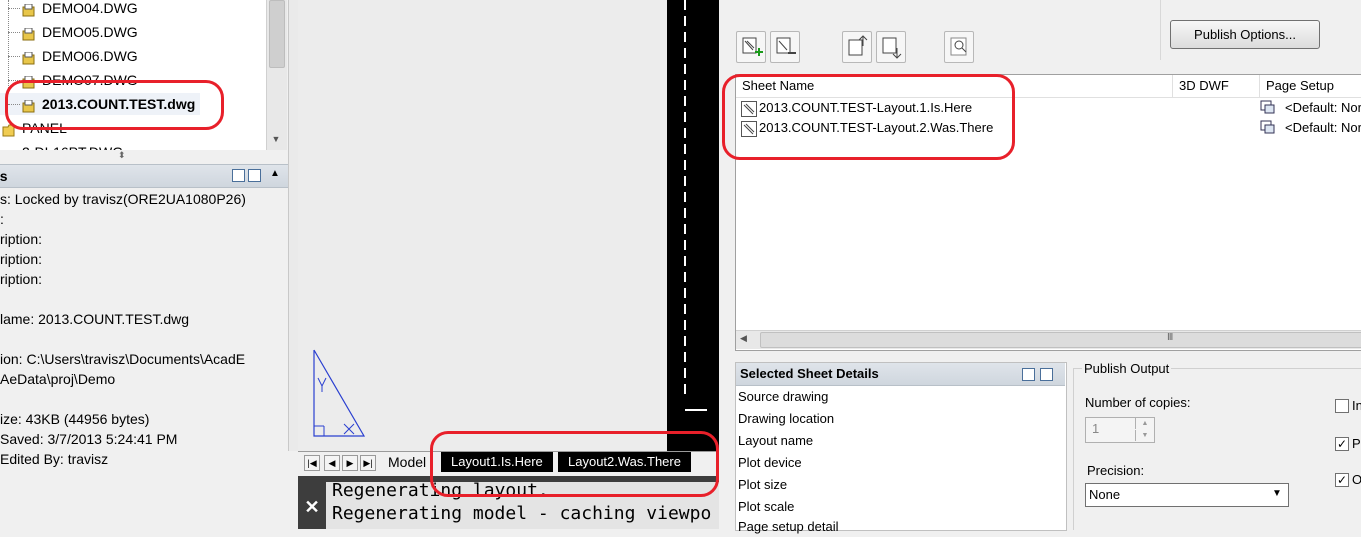  Describe the element at coordinates (1120, 430) in the screenshot. I see `copies-stepper: 1 ▲ ▼` at that location.